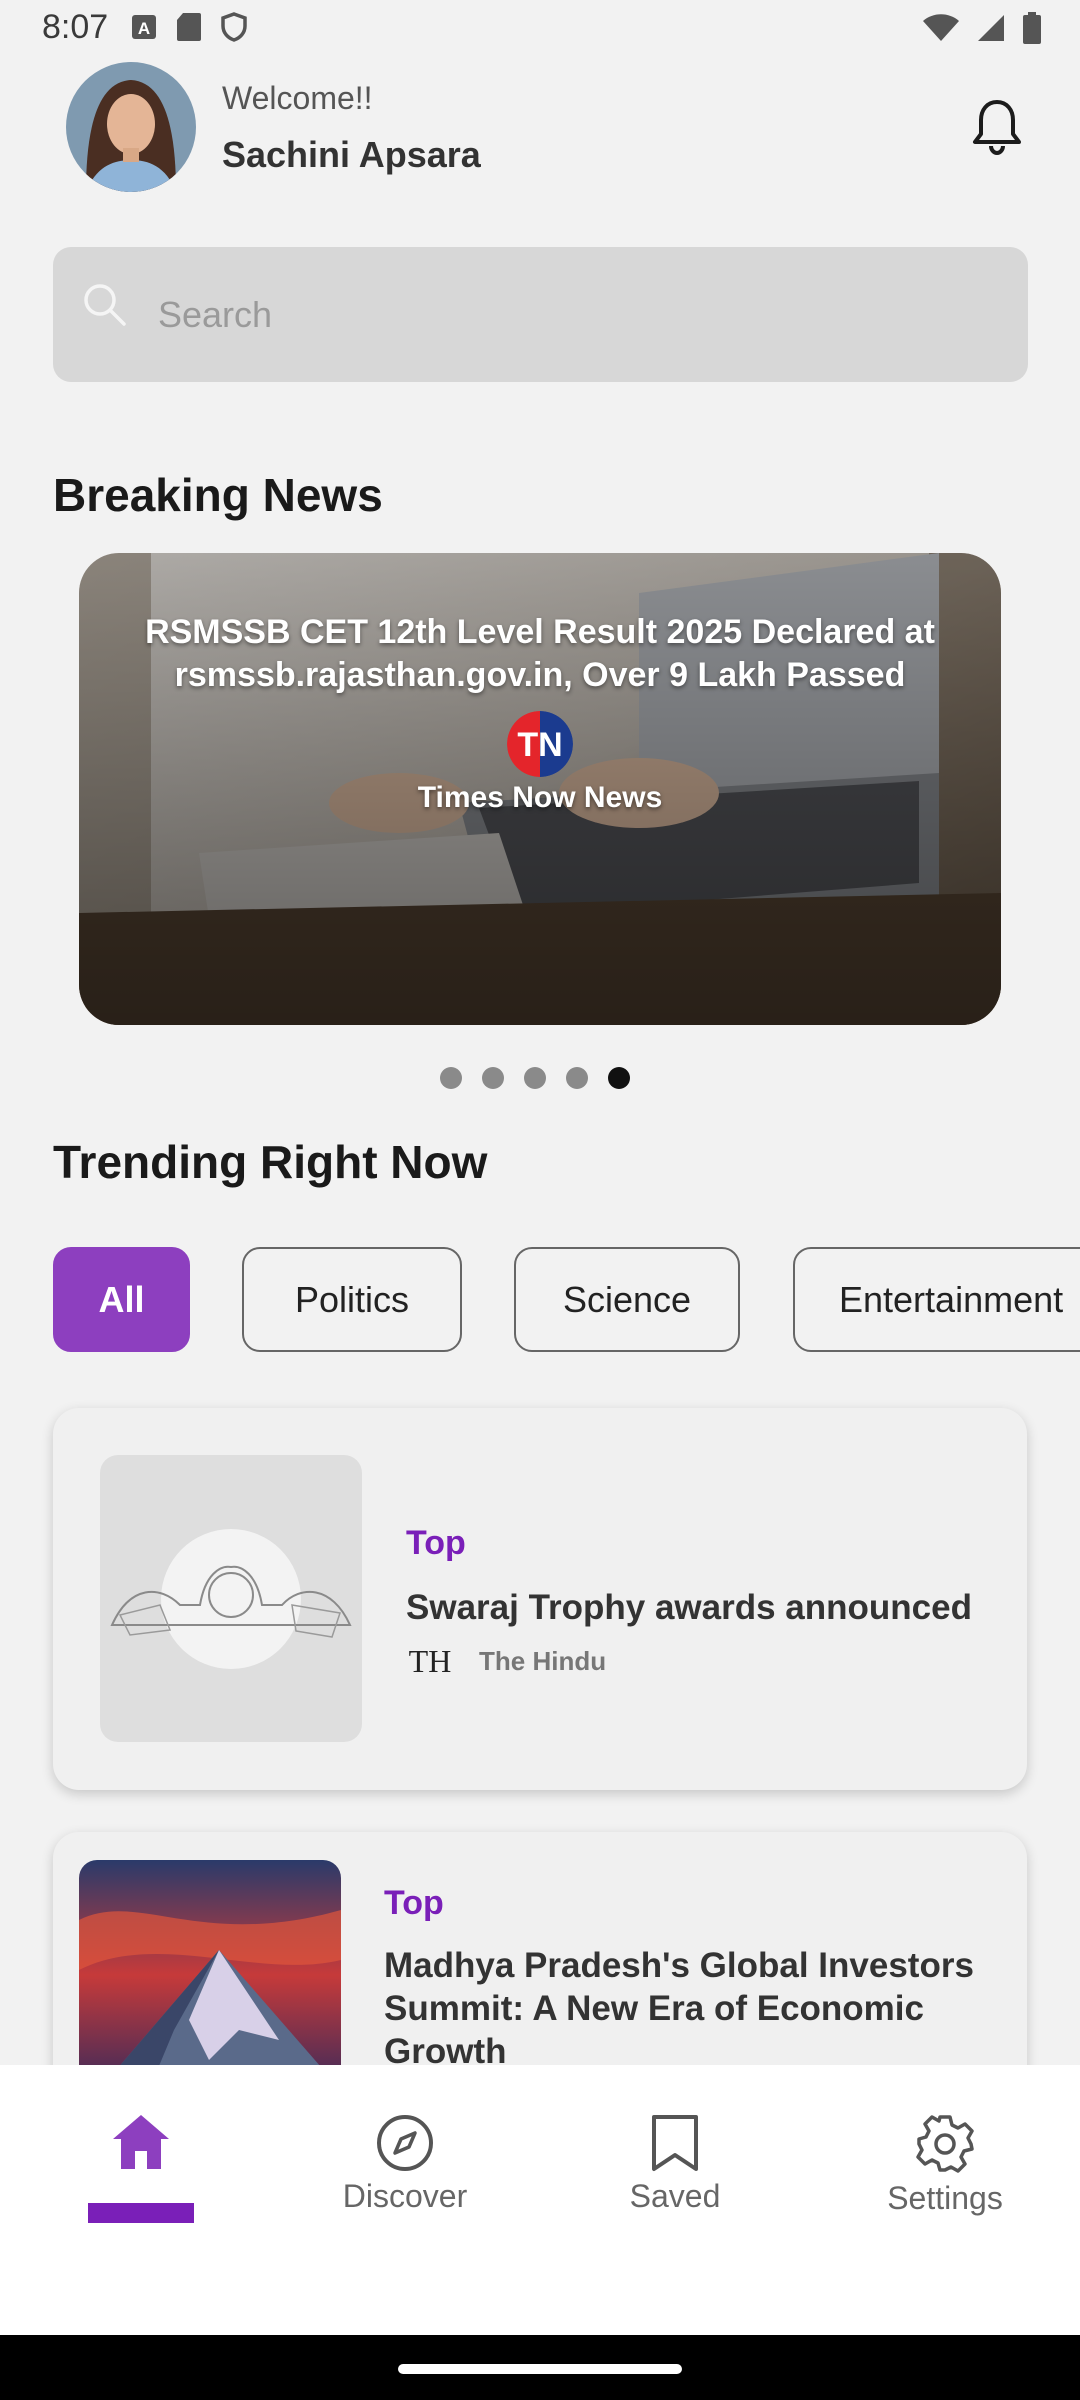 This screenshot has width=1080, height=2400. What do you see at coordinates (234, 27) in the screenshot?
I see `shield-icon` at bounding box center [234, 27].